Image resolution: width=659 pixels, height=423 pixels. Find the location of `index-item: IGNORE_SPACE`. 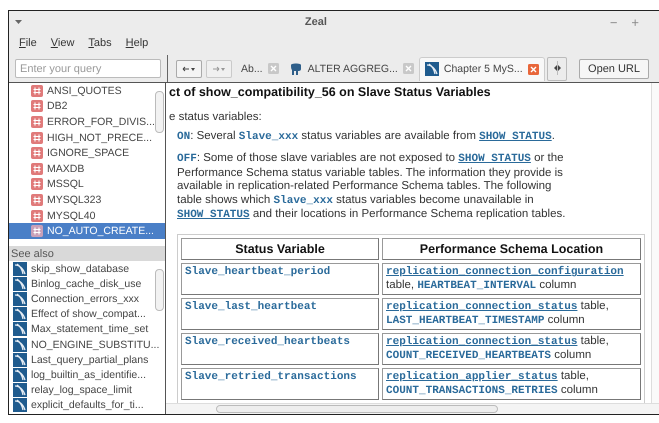

index-item: IGNORE_SPACE is located at coordinates (92, 153).